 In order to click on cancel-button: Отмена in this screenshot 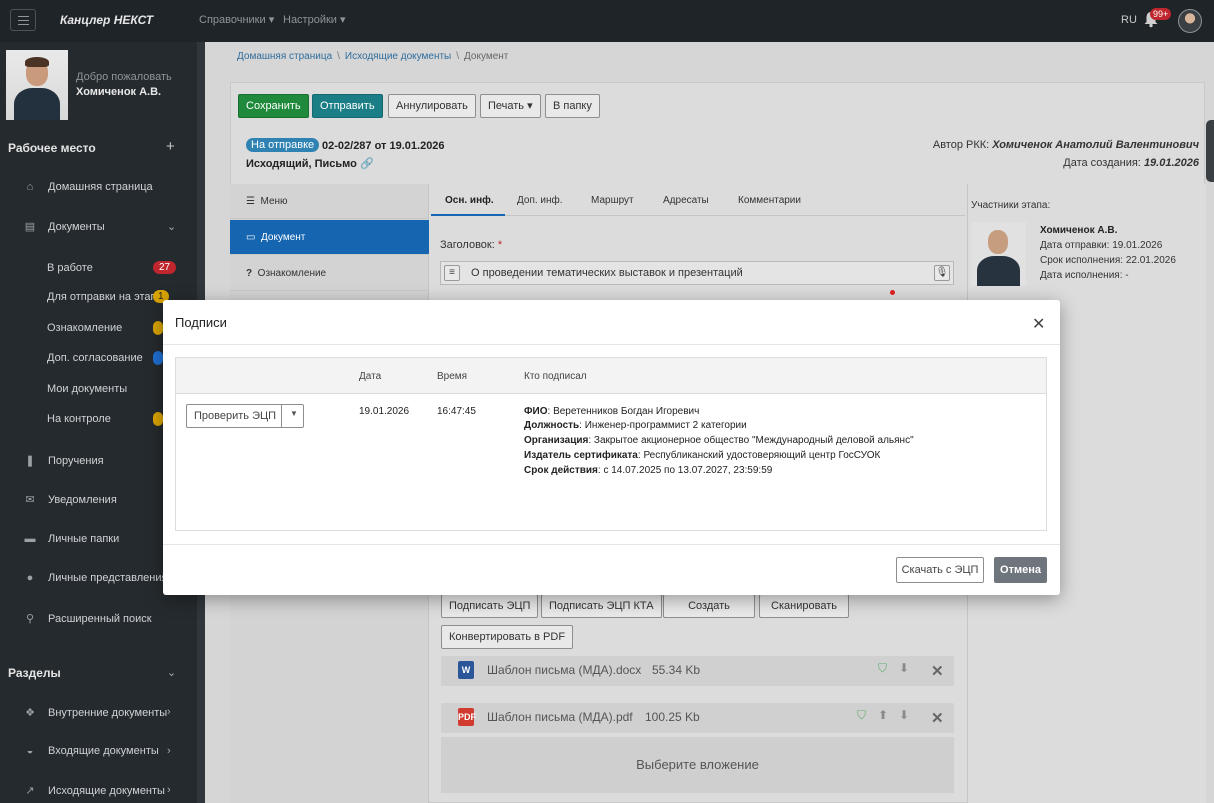, I will do `click(1020, 570)`.